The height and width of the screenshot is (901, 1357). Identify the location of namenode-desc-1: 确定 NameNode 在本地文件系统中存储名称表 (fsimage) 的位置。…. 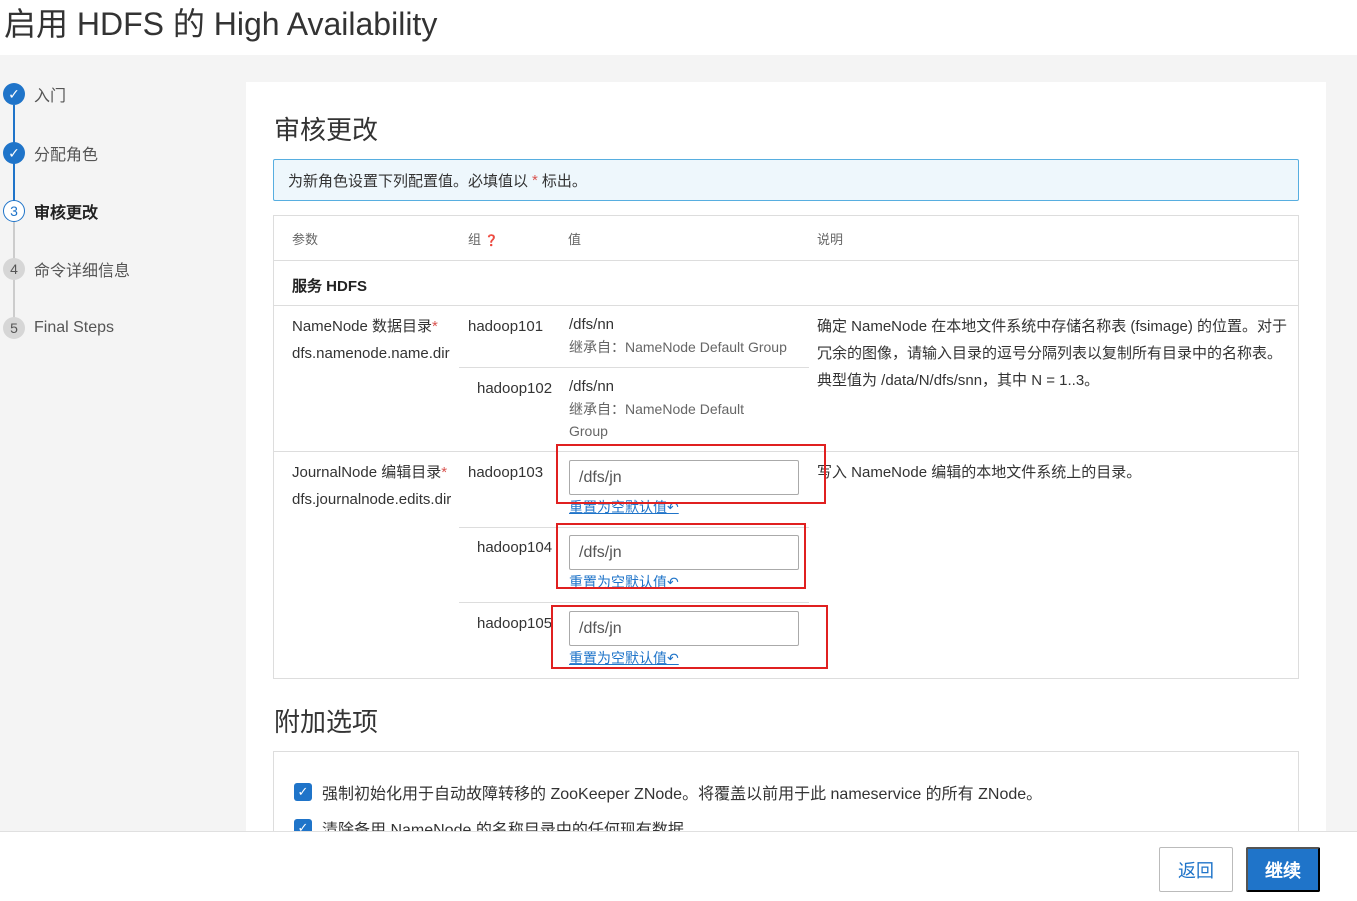
(1052, 326).